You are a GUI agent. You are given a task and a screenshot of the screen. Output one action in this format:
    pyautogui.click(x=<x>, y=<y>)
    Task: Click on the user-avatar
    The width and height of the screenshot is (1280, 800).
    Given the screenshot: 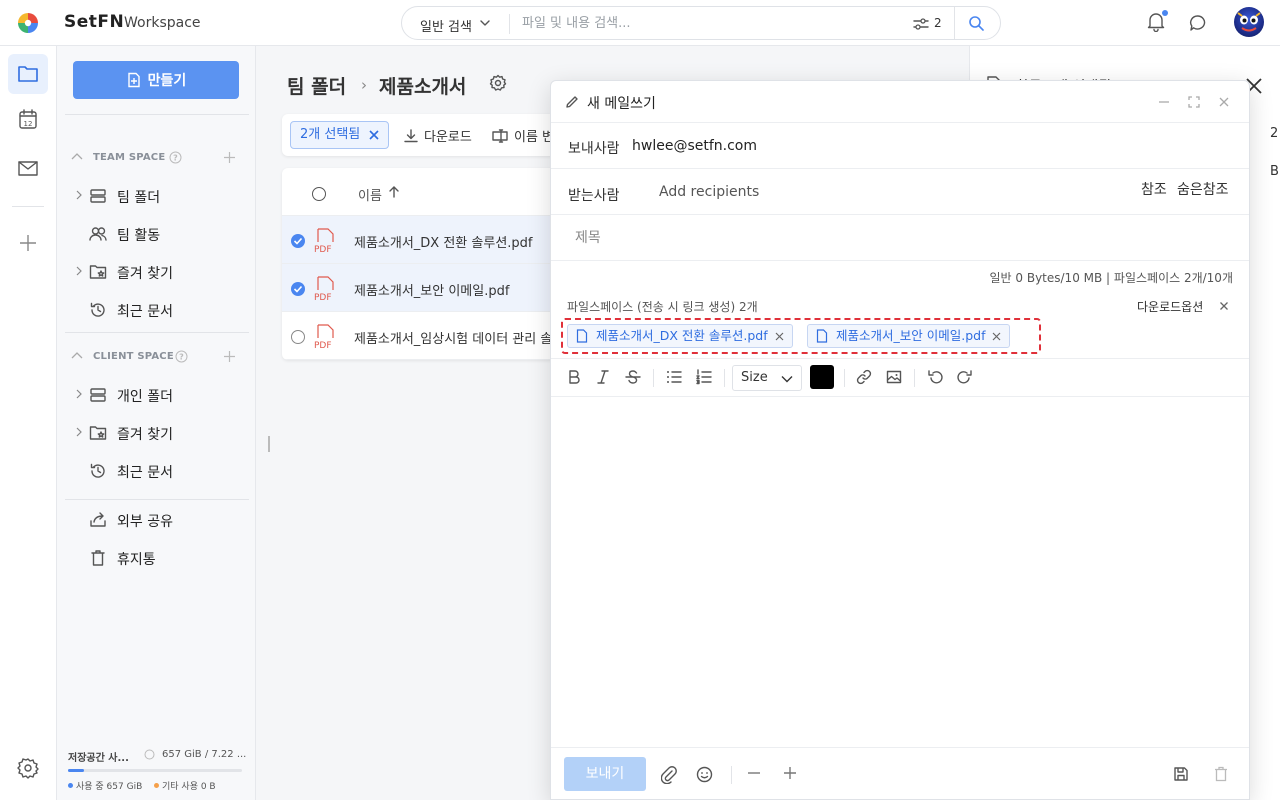 What is the action you would take?
    pyautogui.click(x=1249, y=22)
    